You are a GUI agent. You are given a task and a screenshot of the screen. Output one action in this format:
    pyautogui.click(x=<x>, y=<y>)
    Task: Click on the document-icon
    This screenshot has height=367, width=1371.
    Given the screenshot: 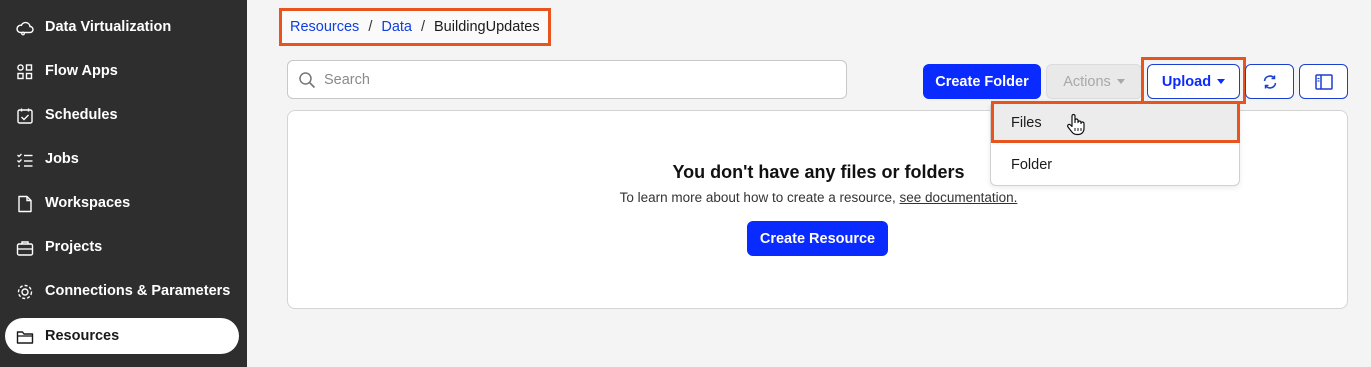 What is the action you would take?
    pyautogui.click(x=25, y=204)
    